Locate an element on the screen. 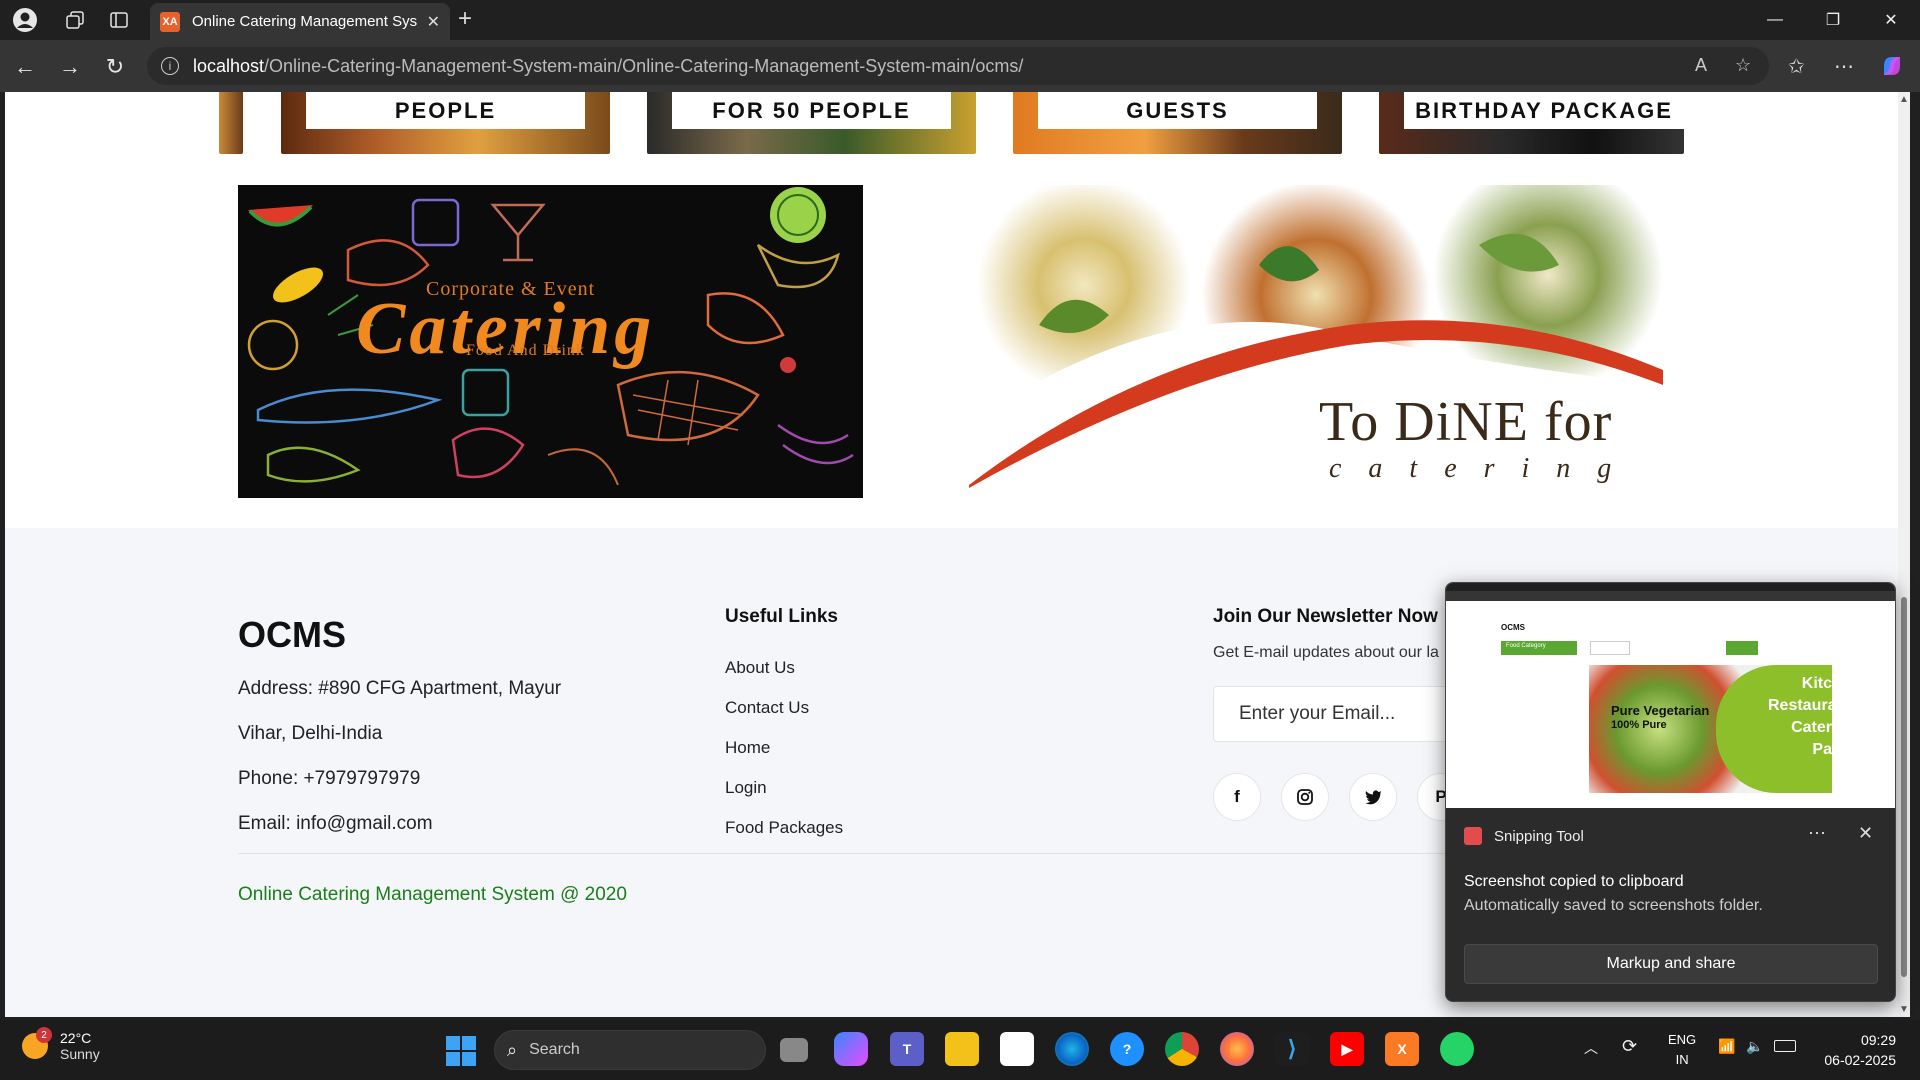 Image resolution: width=1920 pixels, height=1080 pixels. volume-icon: 🔈 is located at coordinates (1754, 1046).